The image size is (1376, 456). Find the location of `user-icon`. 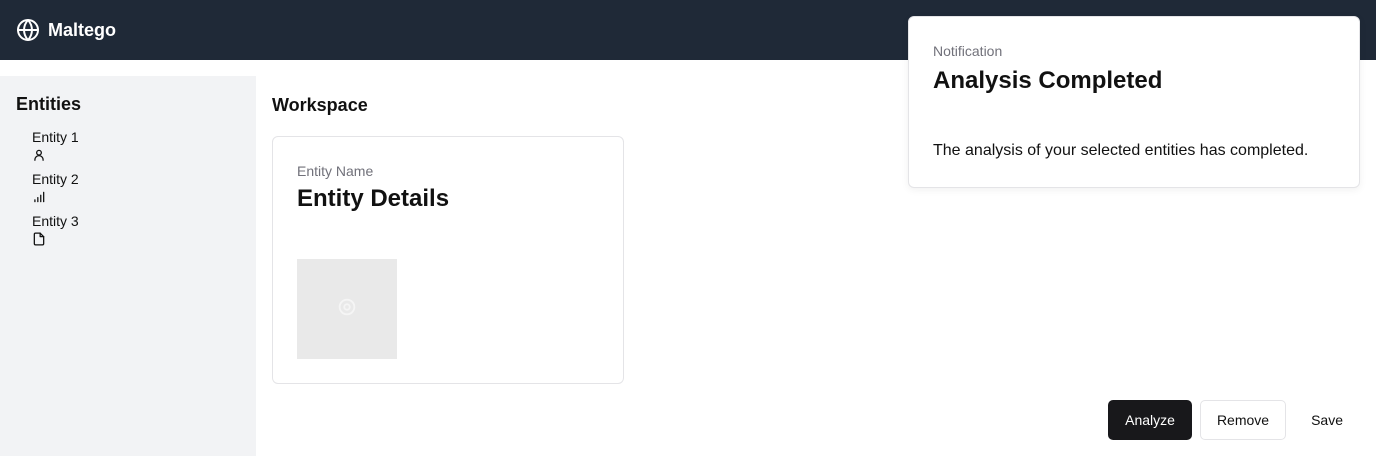

user-icon is located at coordinates (39, 155).